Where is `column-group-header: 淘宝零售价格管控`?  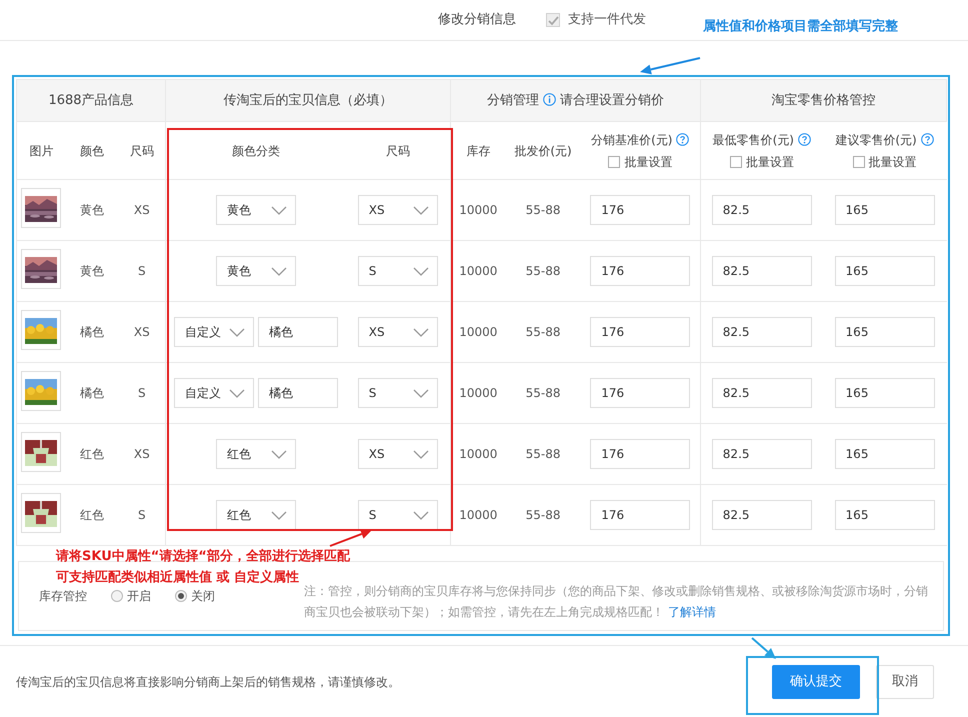 column-group-header: 淘宝零售价格管控 is located at coordinates (824, 100).